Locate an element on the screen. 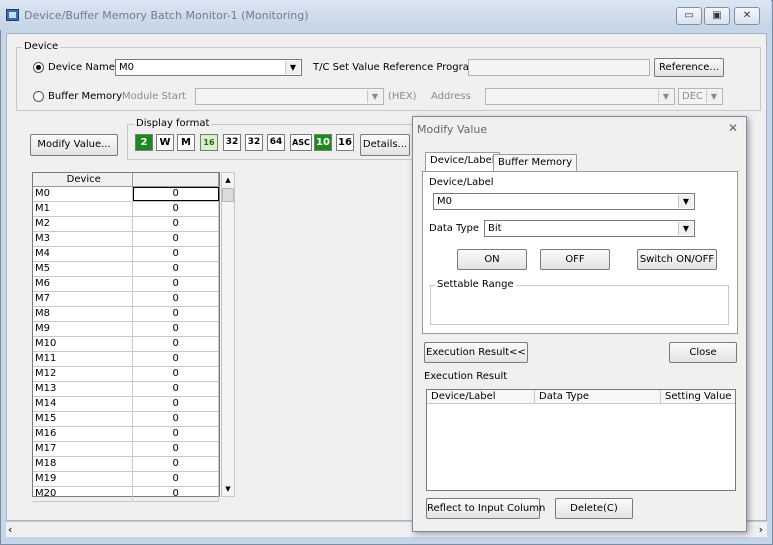  scroll-up-icon: ▲ is located at coordinates (228, 180).